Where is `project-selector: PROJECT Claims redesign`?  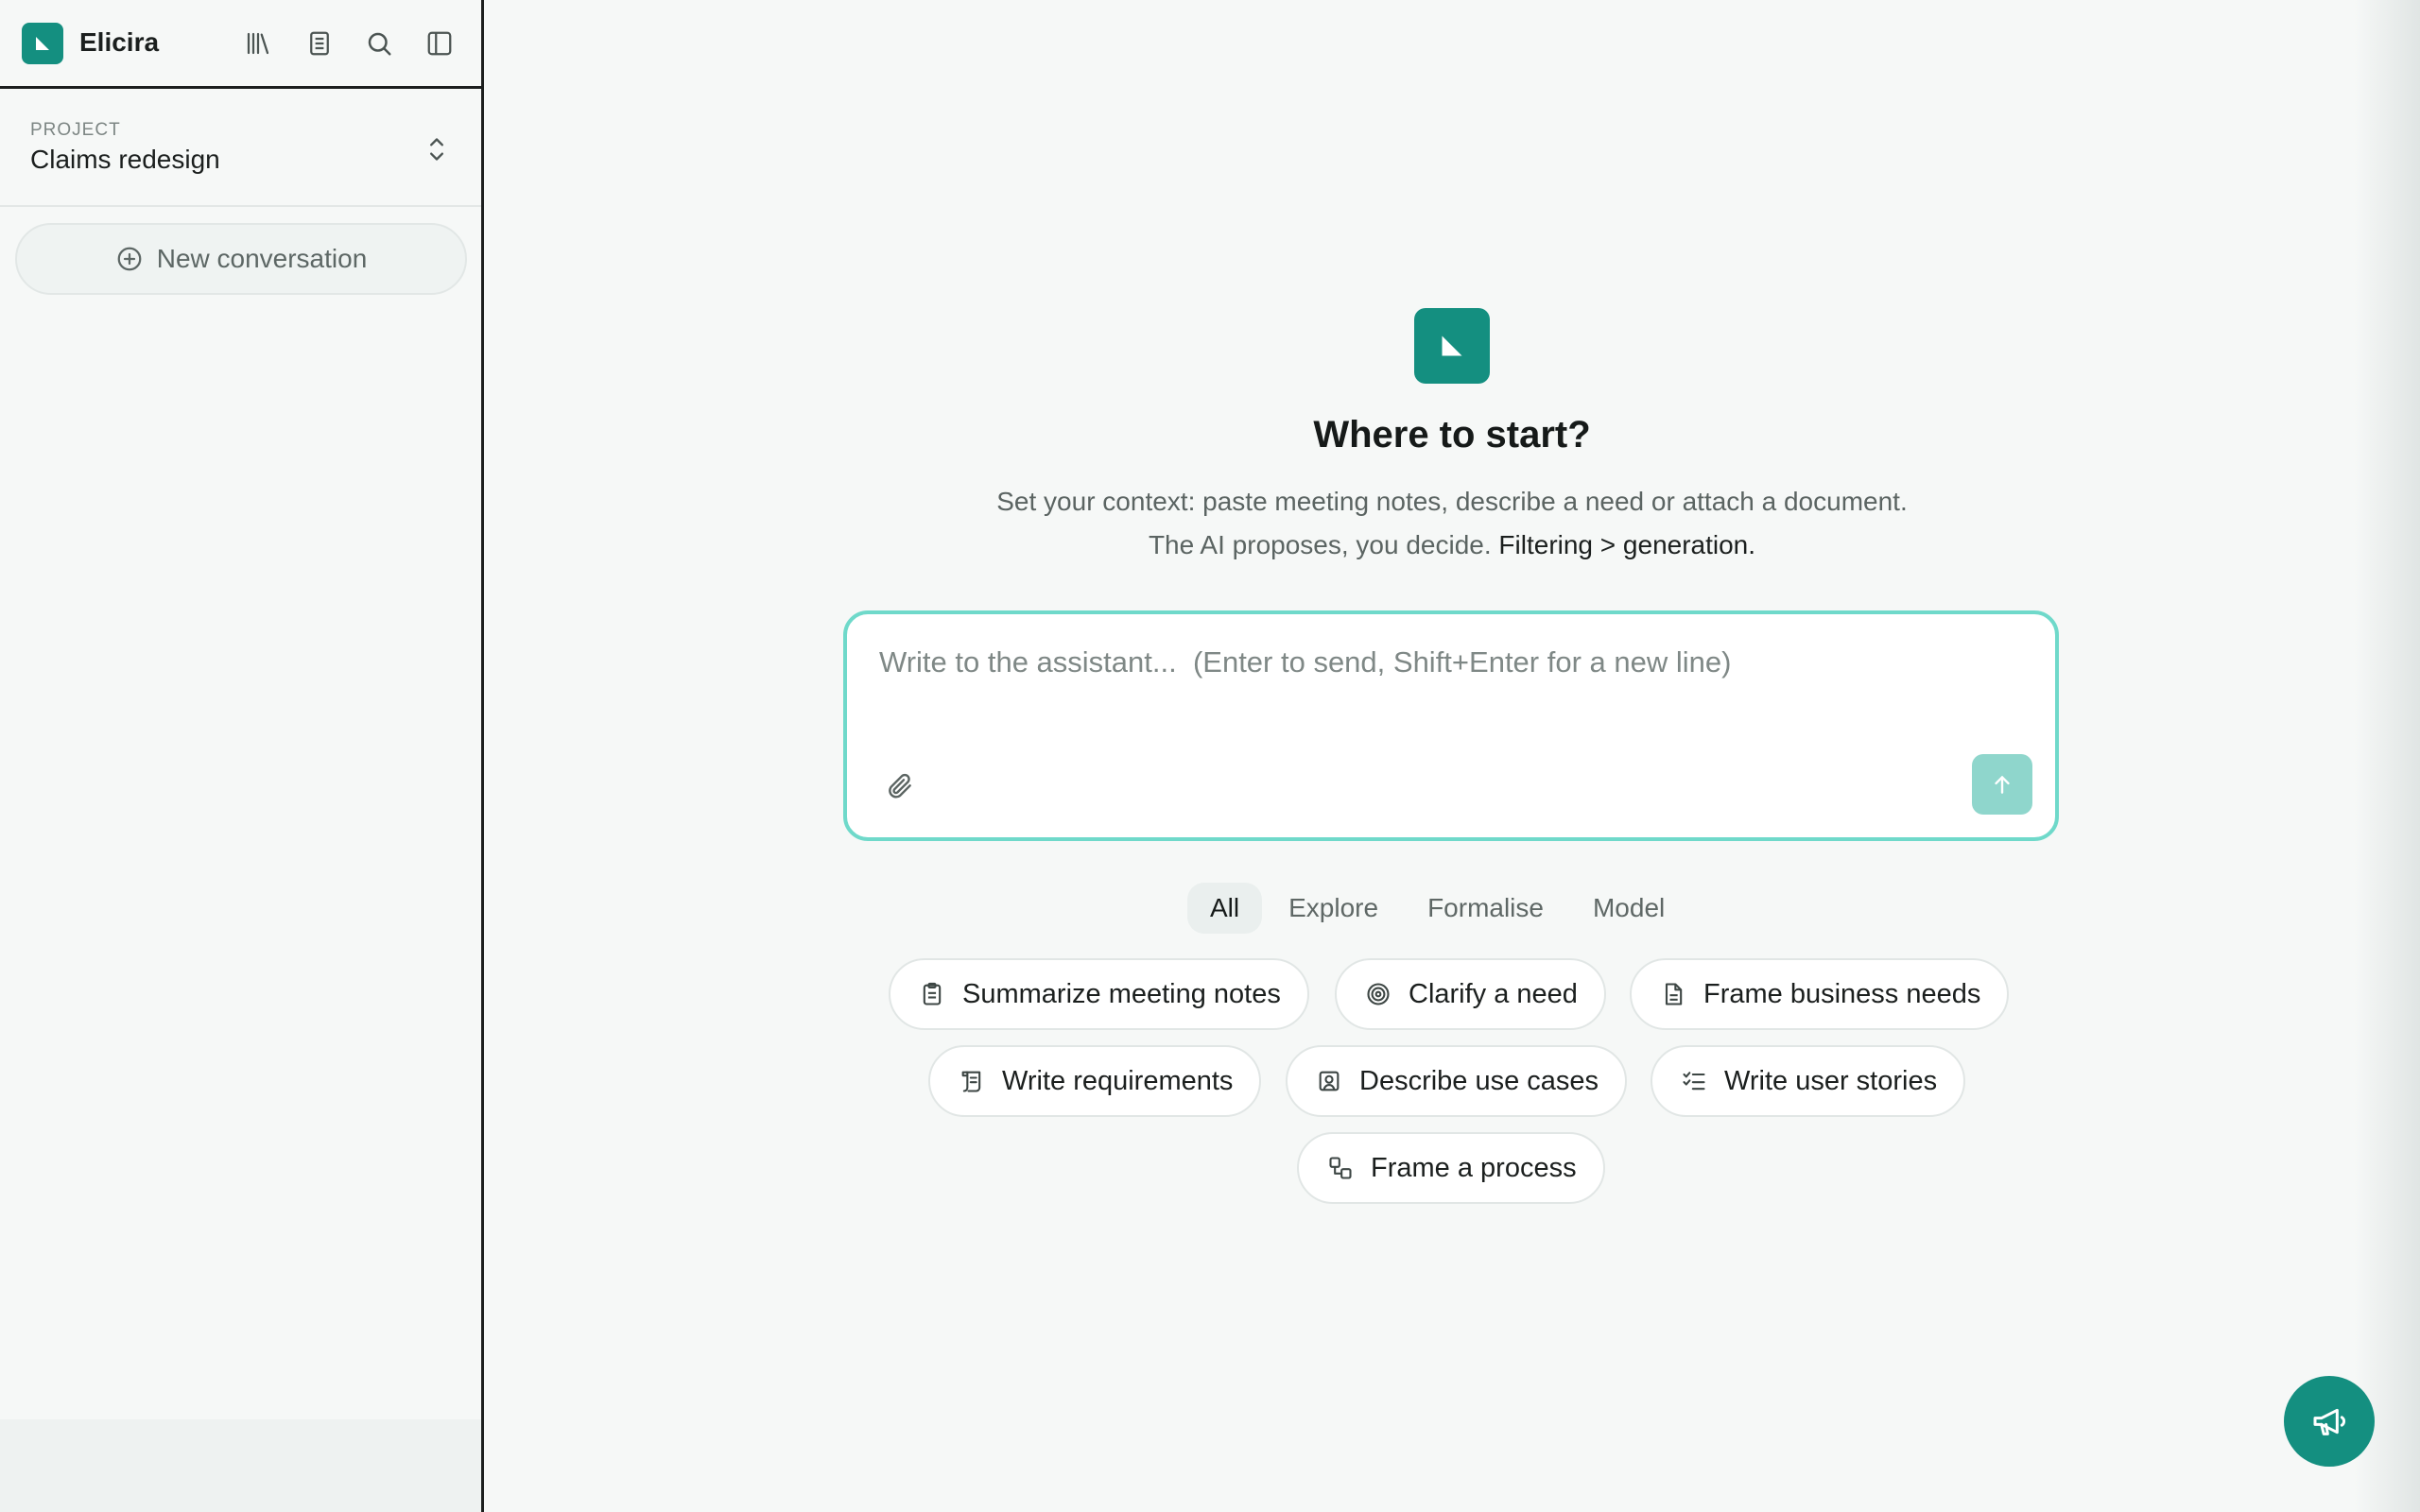
project-selector: PROJECT Claims redesign is located at coordinates (241, 149).